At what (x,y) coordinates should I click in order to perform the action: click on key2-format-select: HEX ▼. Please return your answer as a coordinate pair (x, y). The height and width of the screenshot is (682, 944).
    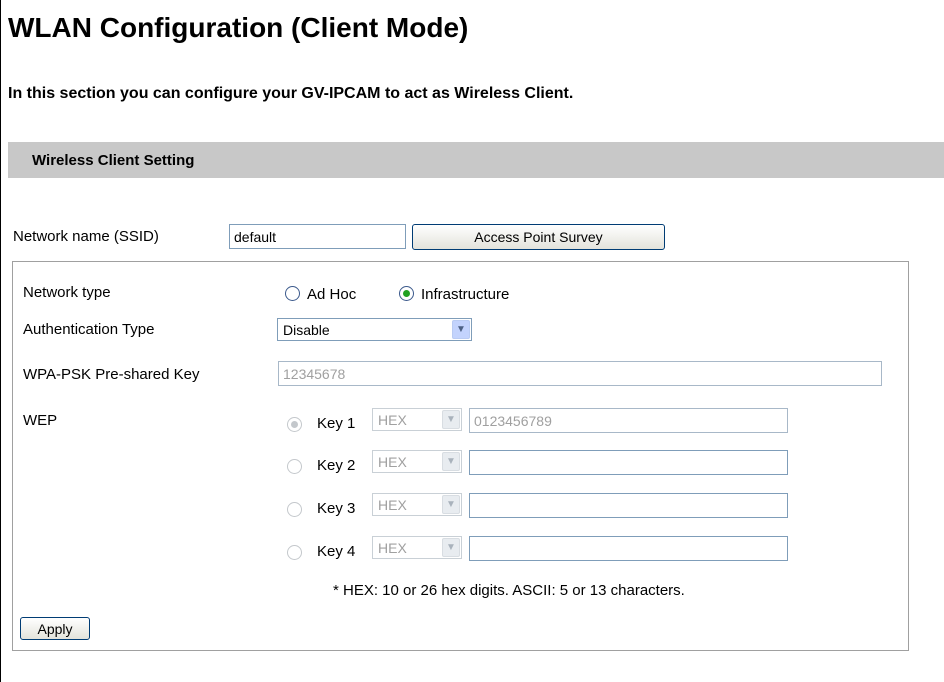
    Looking at the image, I should click on (417, 461).